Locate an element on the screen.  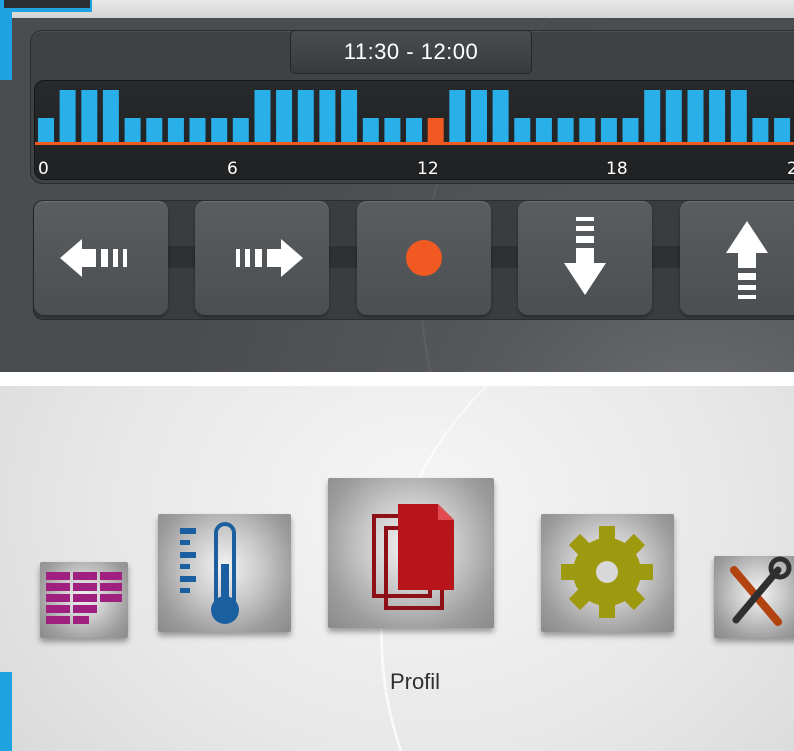
schedule-bar-selected is located at coordinates (435, 130).